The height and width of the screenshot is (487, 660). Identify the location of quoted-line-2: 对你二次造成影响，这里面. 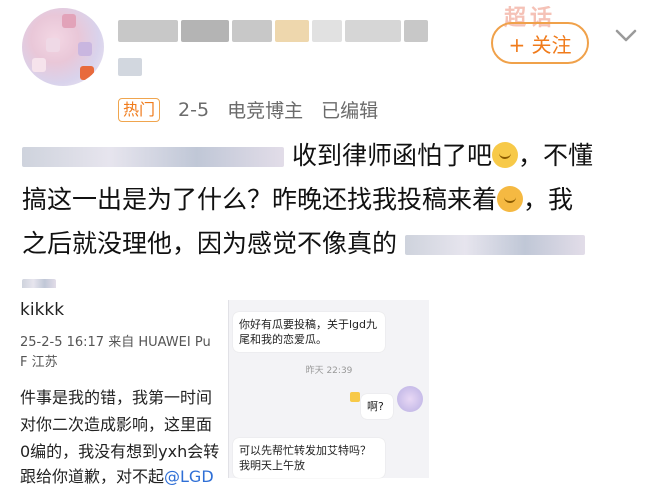
(116, 424).